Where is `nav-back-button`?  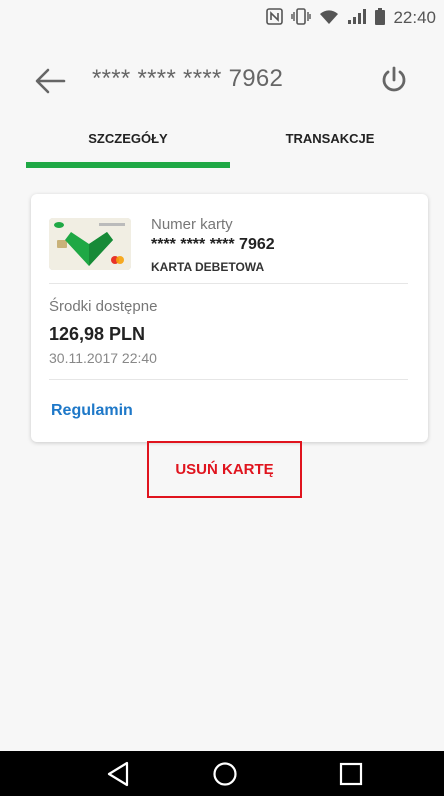
nav-back-button is located at coordinates (118, 774).